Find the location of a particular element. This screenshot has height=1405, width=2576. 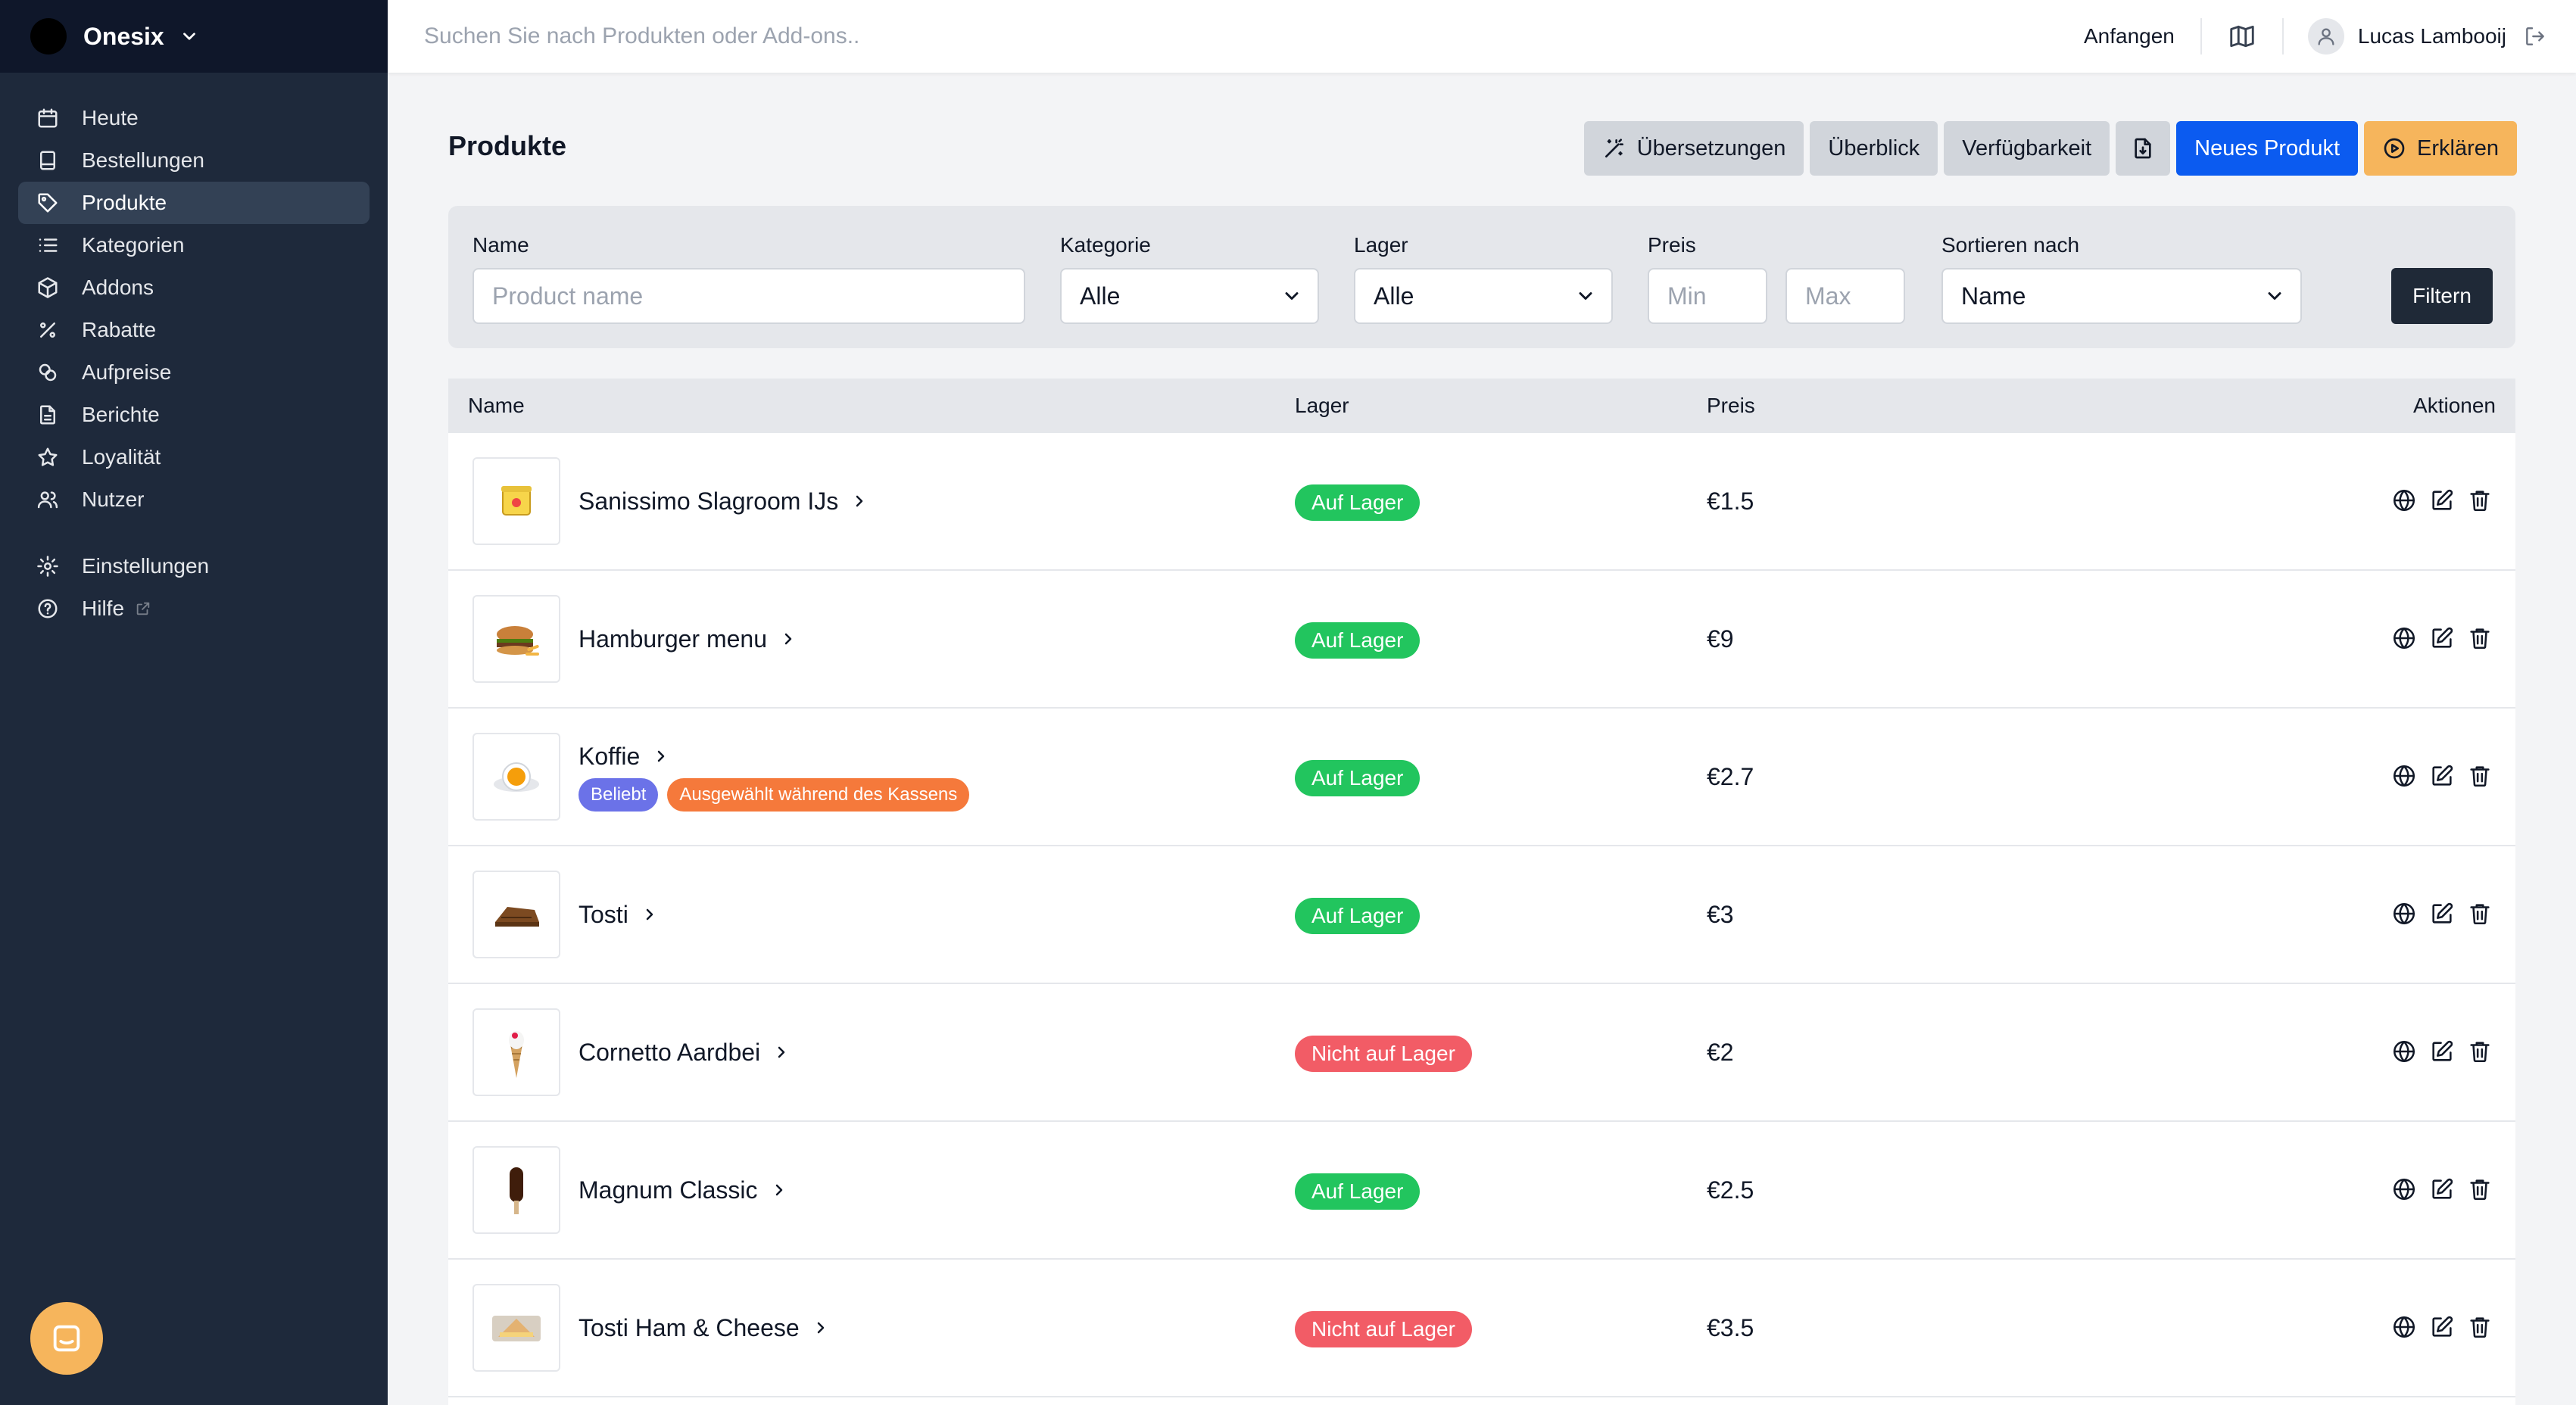

sidebar-item-addons: Addons is located at coordinates (194, 287).